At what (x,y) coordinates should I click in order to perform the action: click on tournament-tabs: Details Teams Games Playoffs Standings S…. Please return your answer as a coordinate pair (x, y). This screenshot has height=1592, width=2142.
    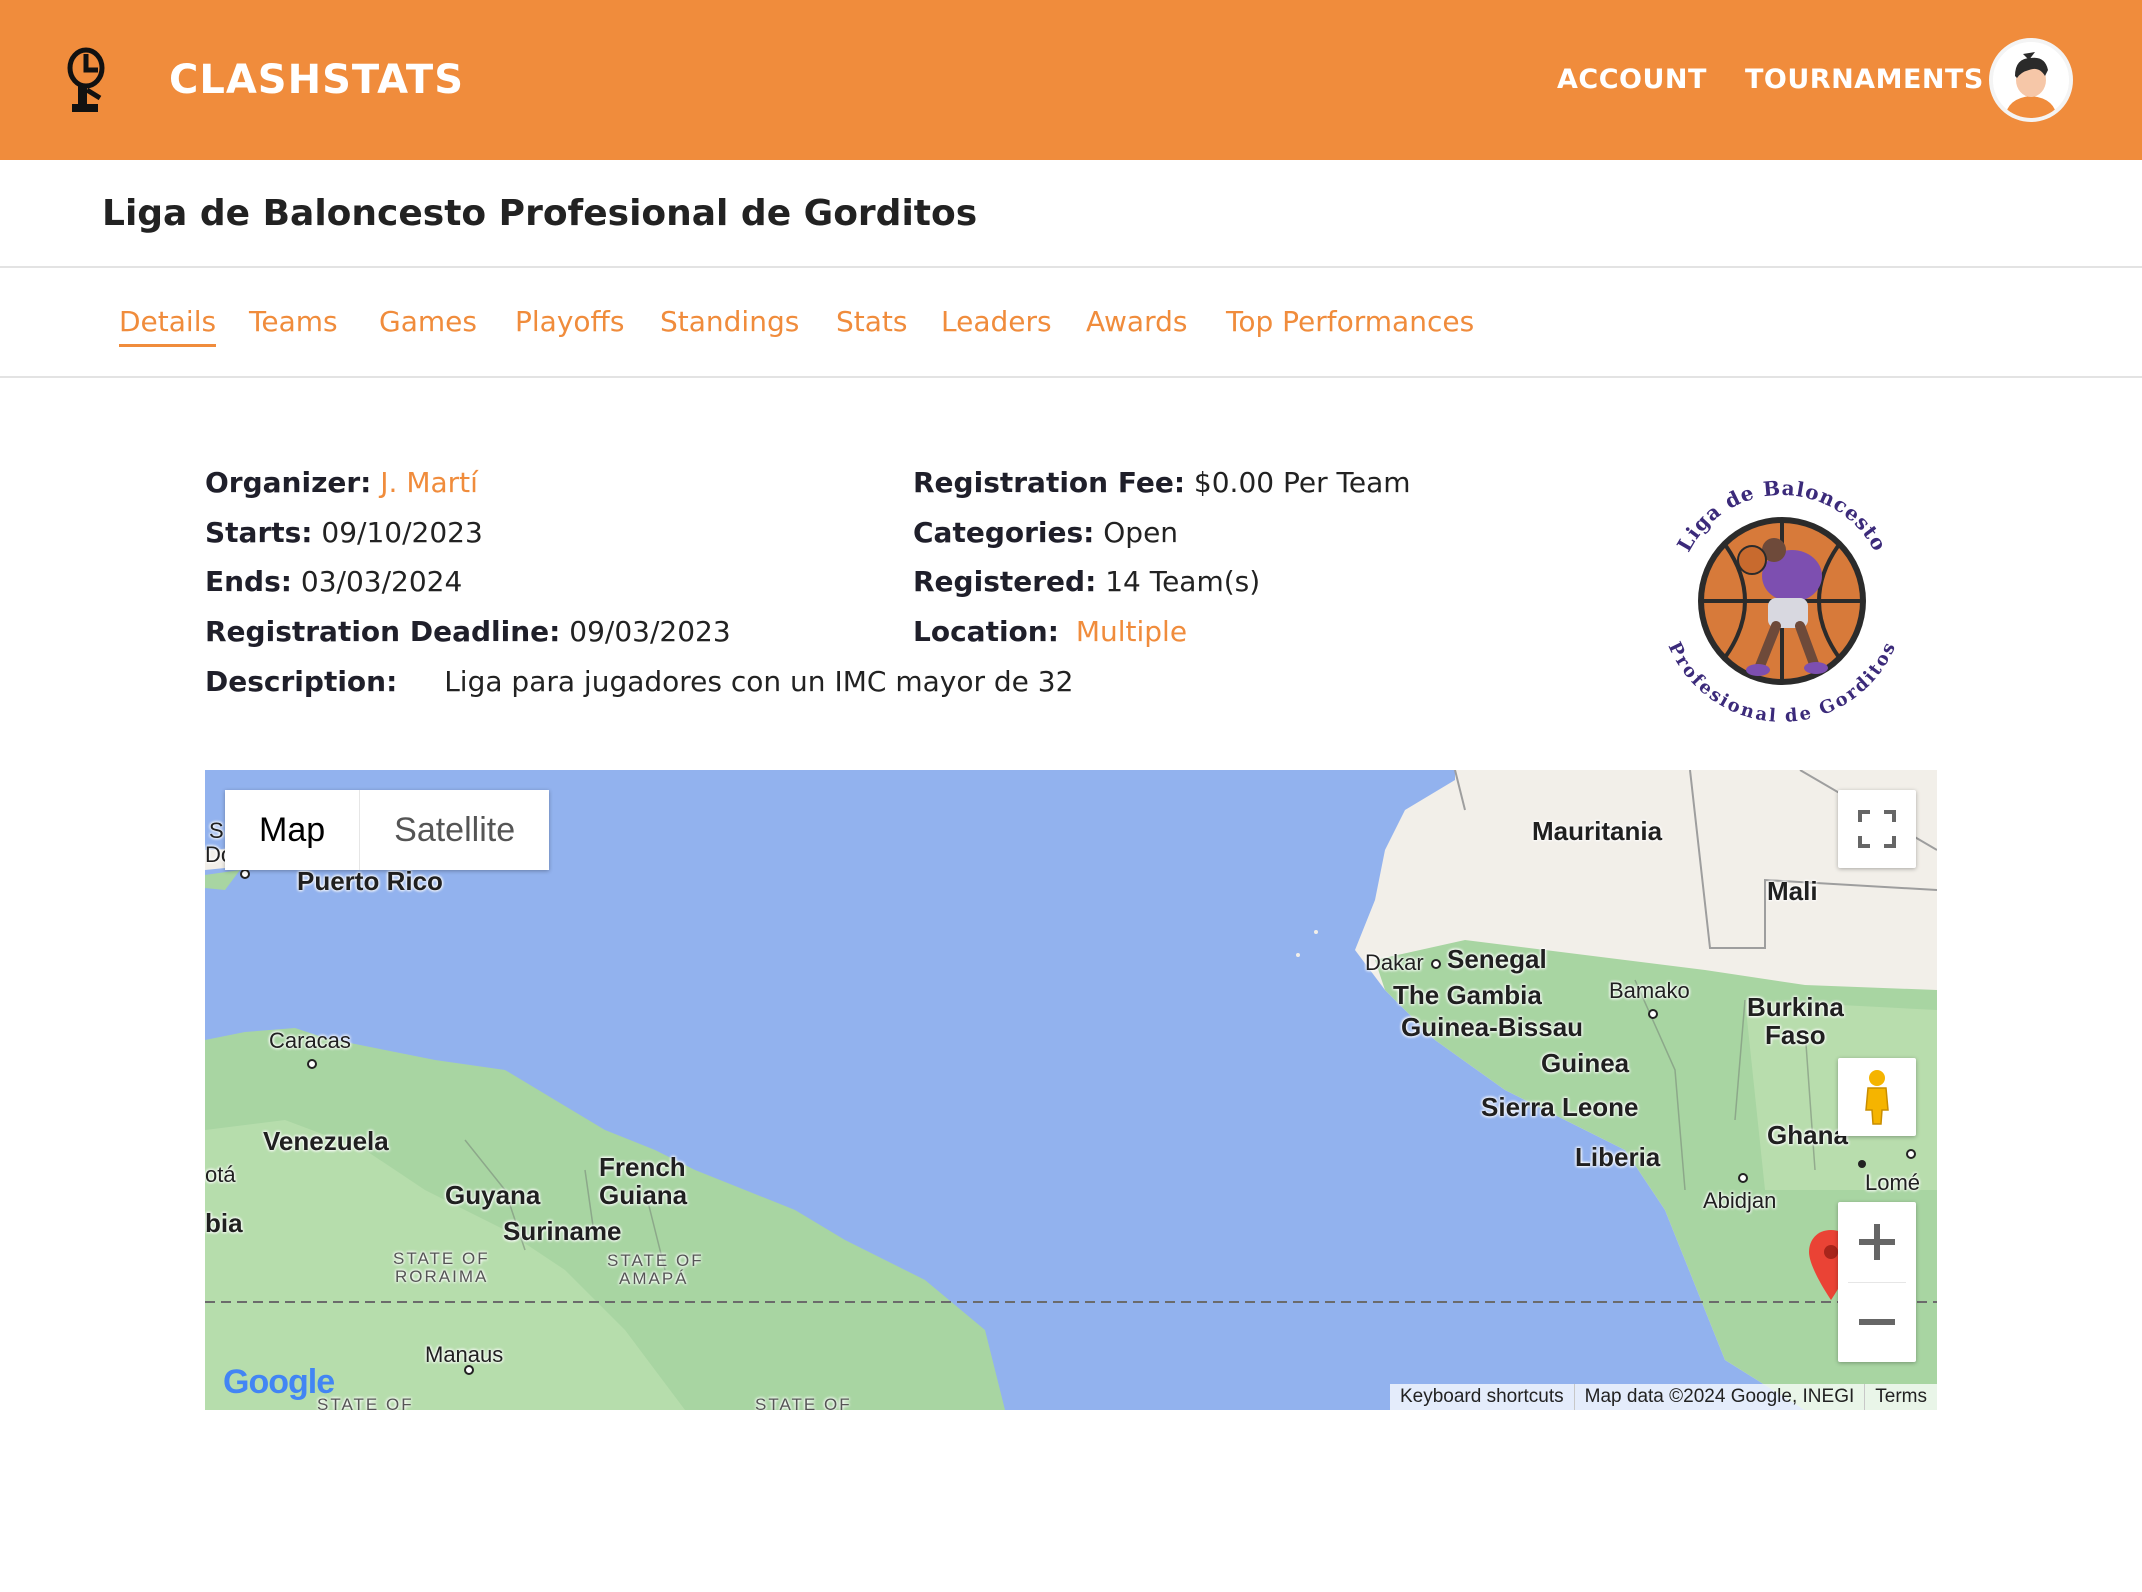
    Looking at the image, I should click on (1071, 323).